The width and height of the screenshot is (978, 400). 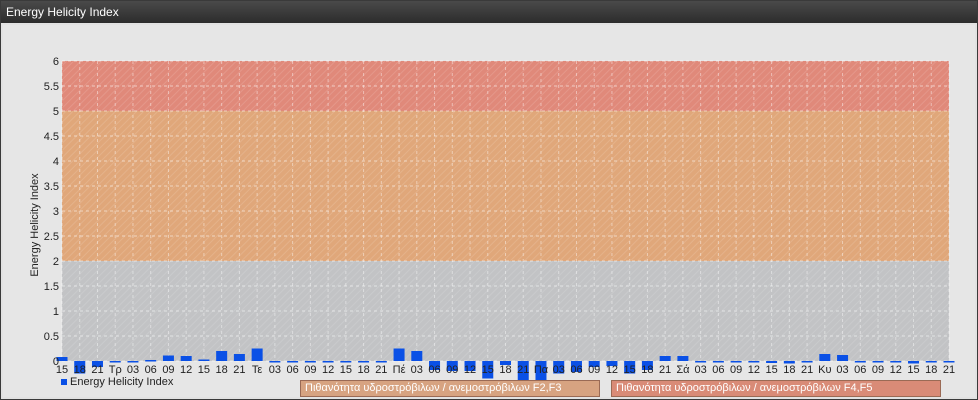 I want to click on series-legend: Energy Helicity Index, so click(x=117, y=382).